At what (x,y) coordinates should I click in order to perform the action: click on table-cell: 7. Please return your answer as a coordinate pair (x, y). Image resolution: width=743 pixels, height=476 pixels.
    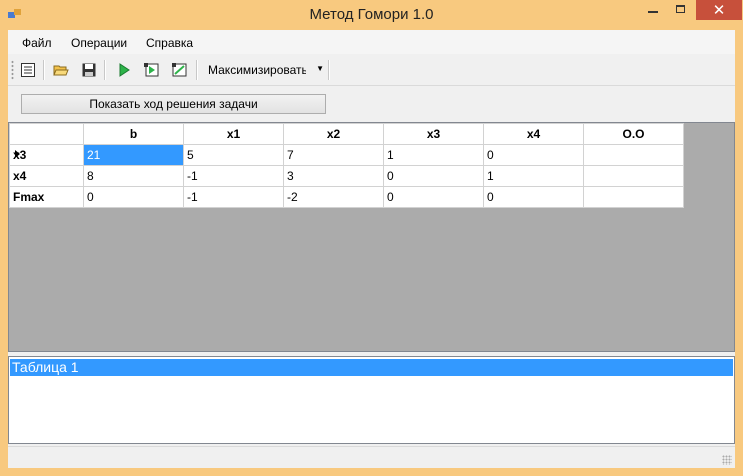
    Looking at the image, I should click on (333, 155).